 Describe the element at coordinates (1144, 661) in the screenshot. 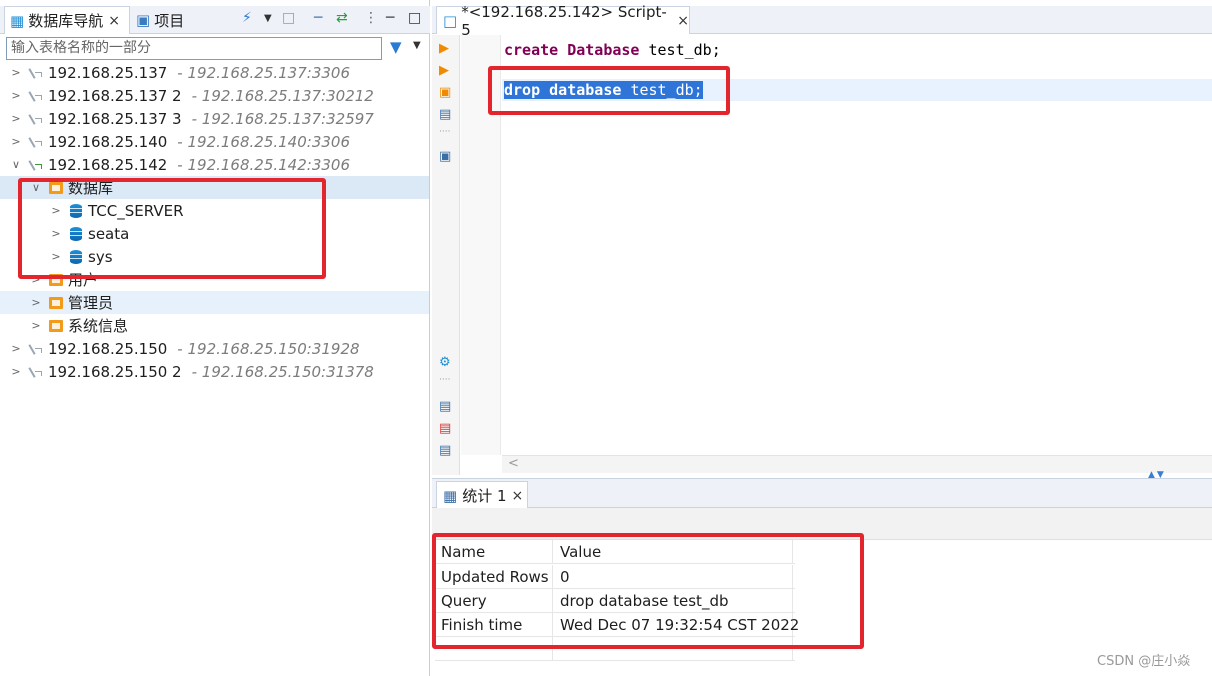

I see `watermark: CSDN @庄小焱` at that location.